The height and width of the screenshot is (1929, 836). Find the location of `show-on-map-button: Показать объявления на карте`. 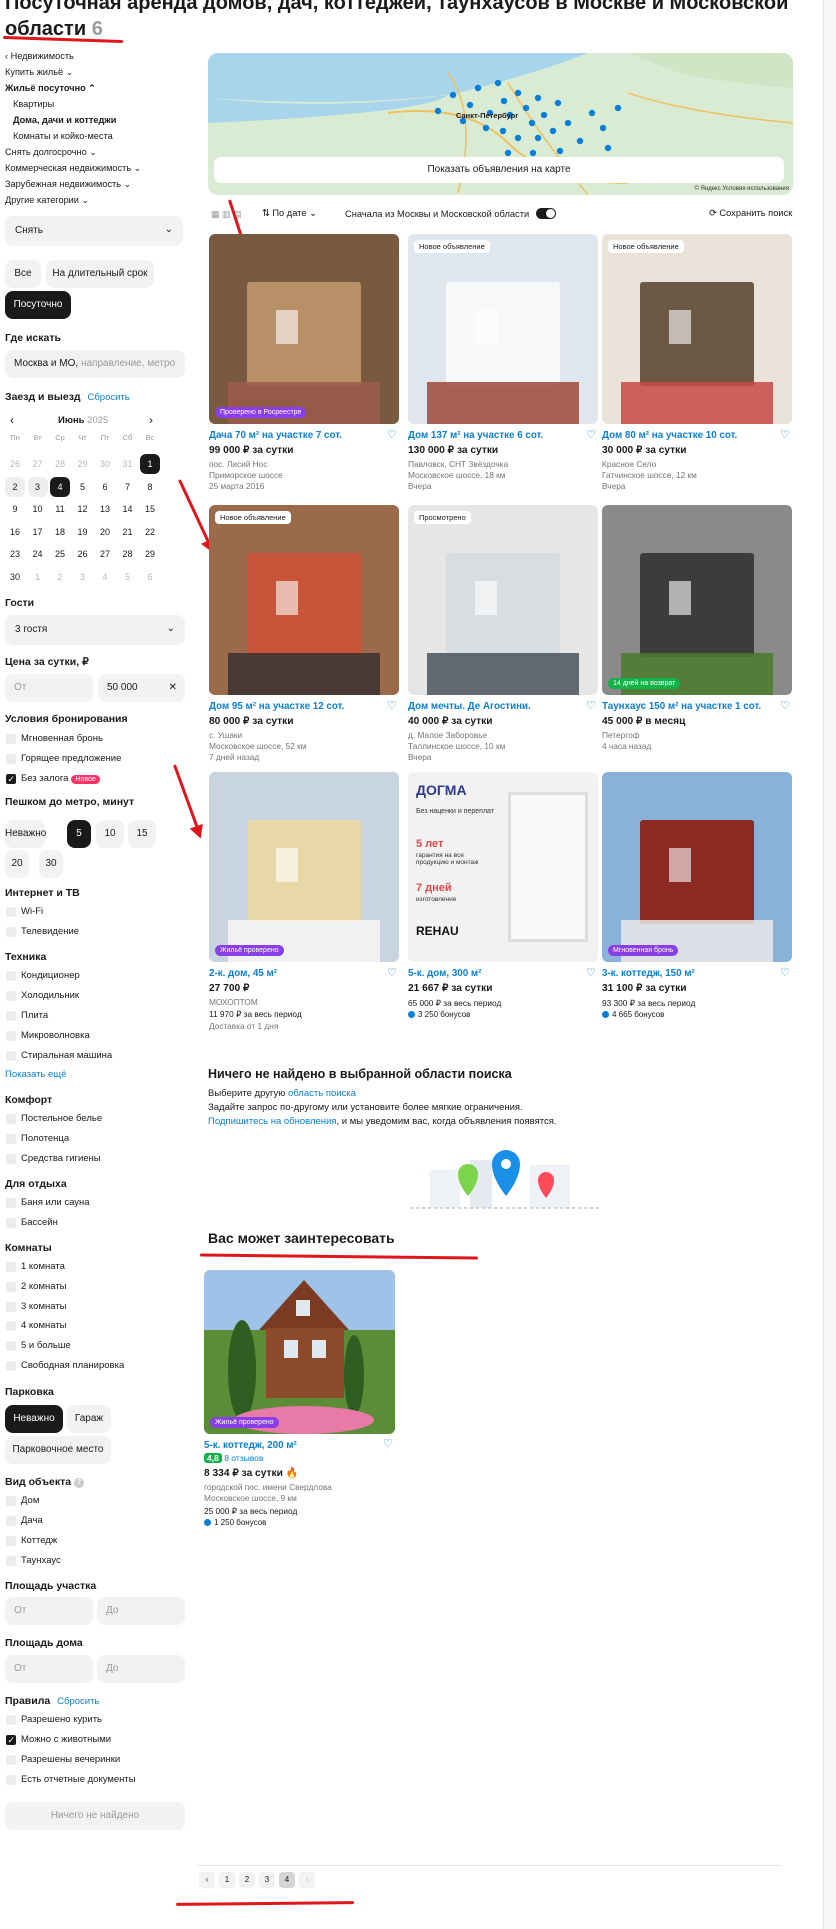

show-on-map-button: Показать объявления на карте is located at coordinates (499, 170).